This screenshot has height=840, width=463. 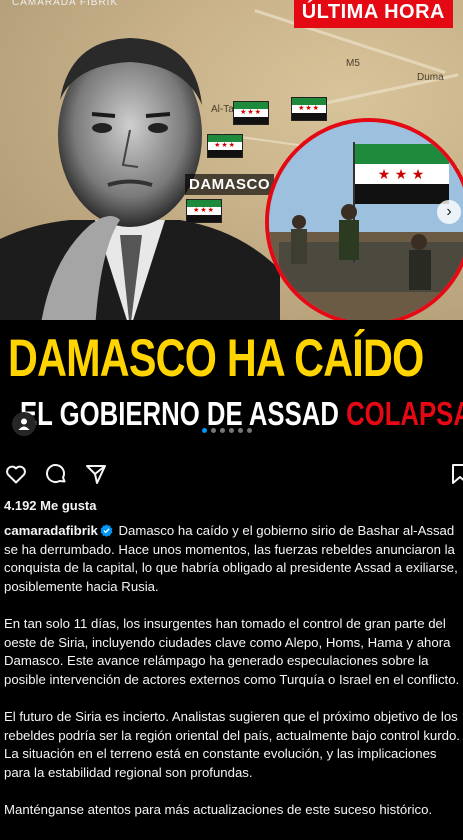 What do you see at coordinates (309, 109) in the screenshot?
I see `rebel-flag-marker: ★★★` at bounding box center [309, 109].